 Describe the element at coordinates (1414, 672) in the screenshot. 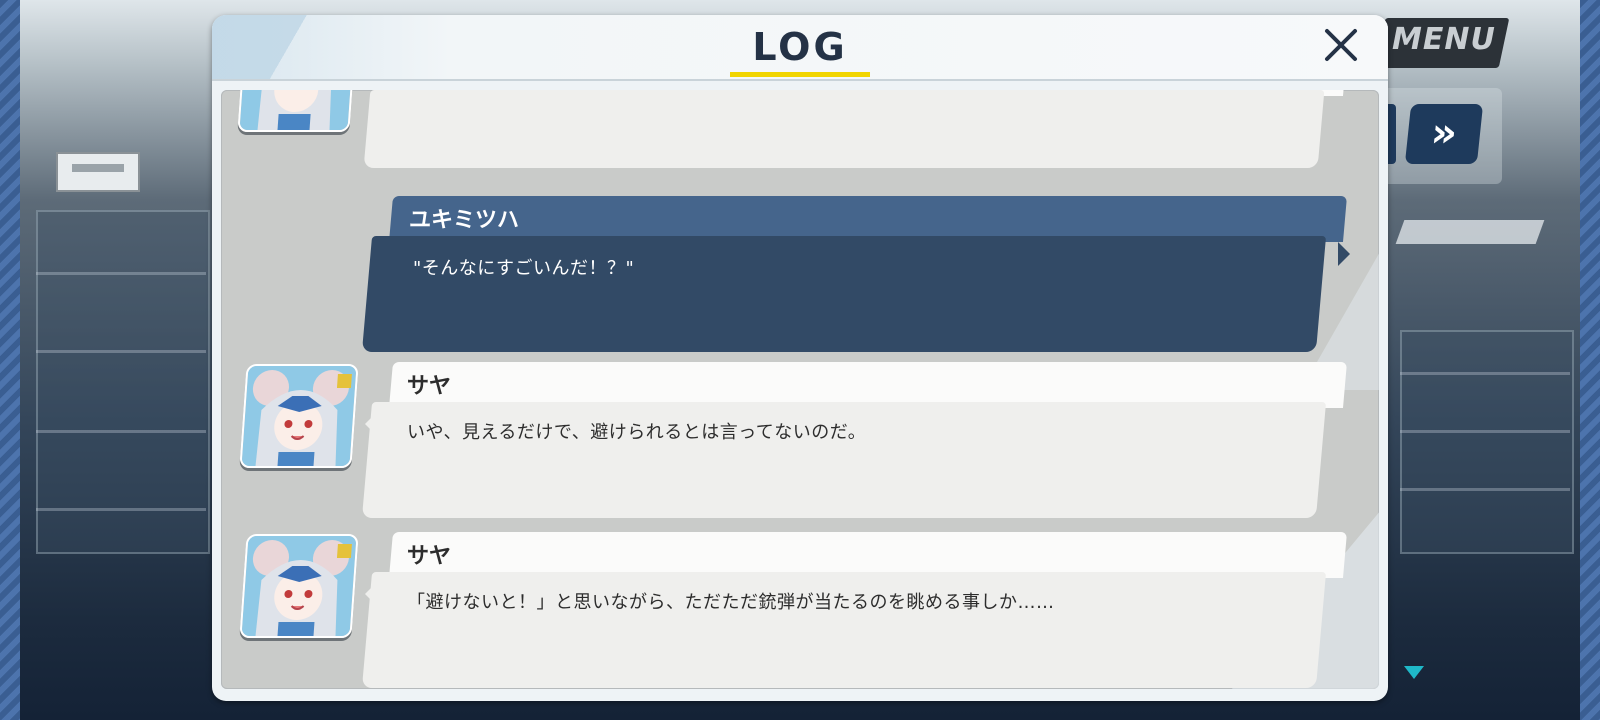

I see `triangle-down-icon` at that location.